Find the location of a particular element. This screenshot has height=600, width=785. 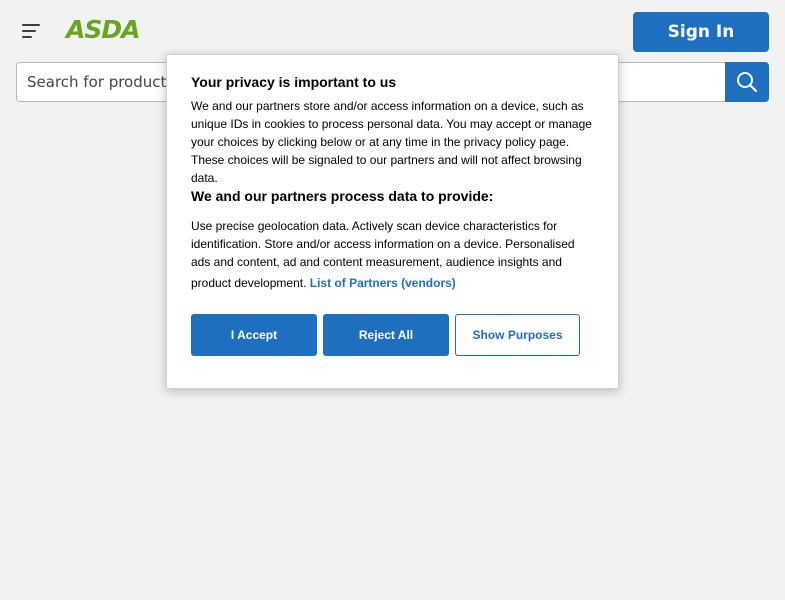

consent-title: Your privacy is important to us is located at coordinates (294, 82).